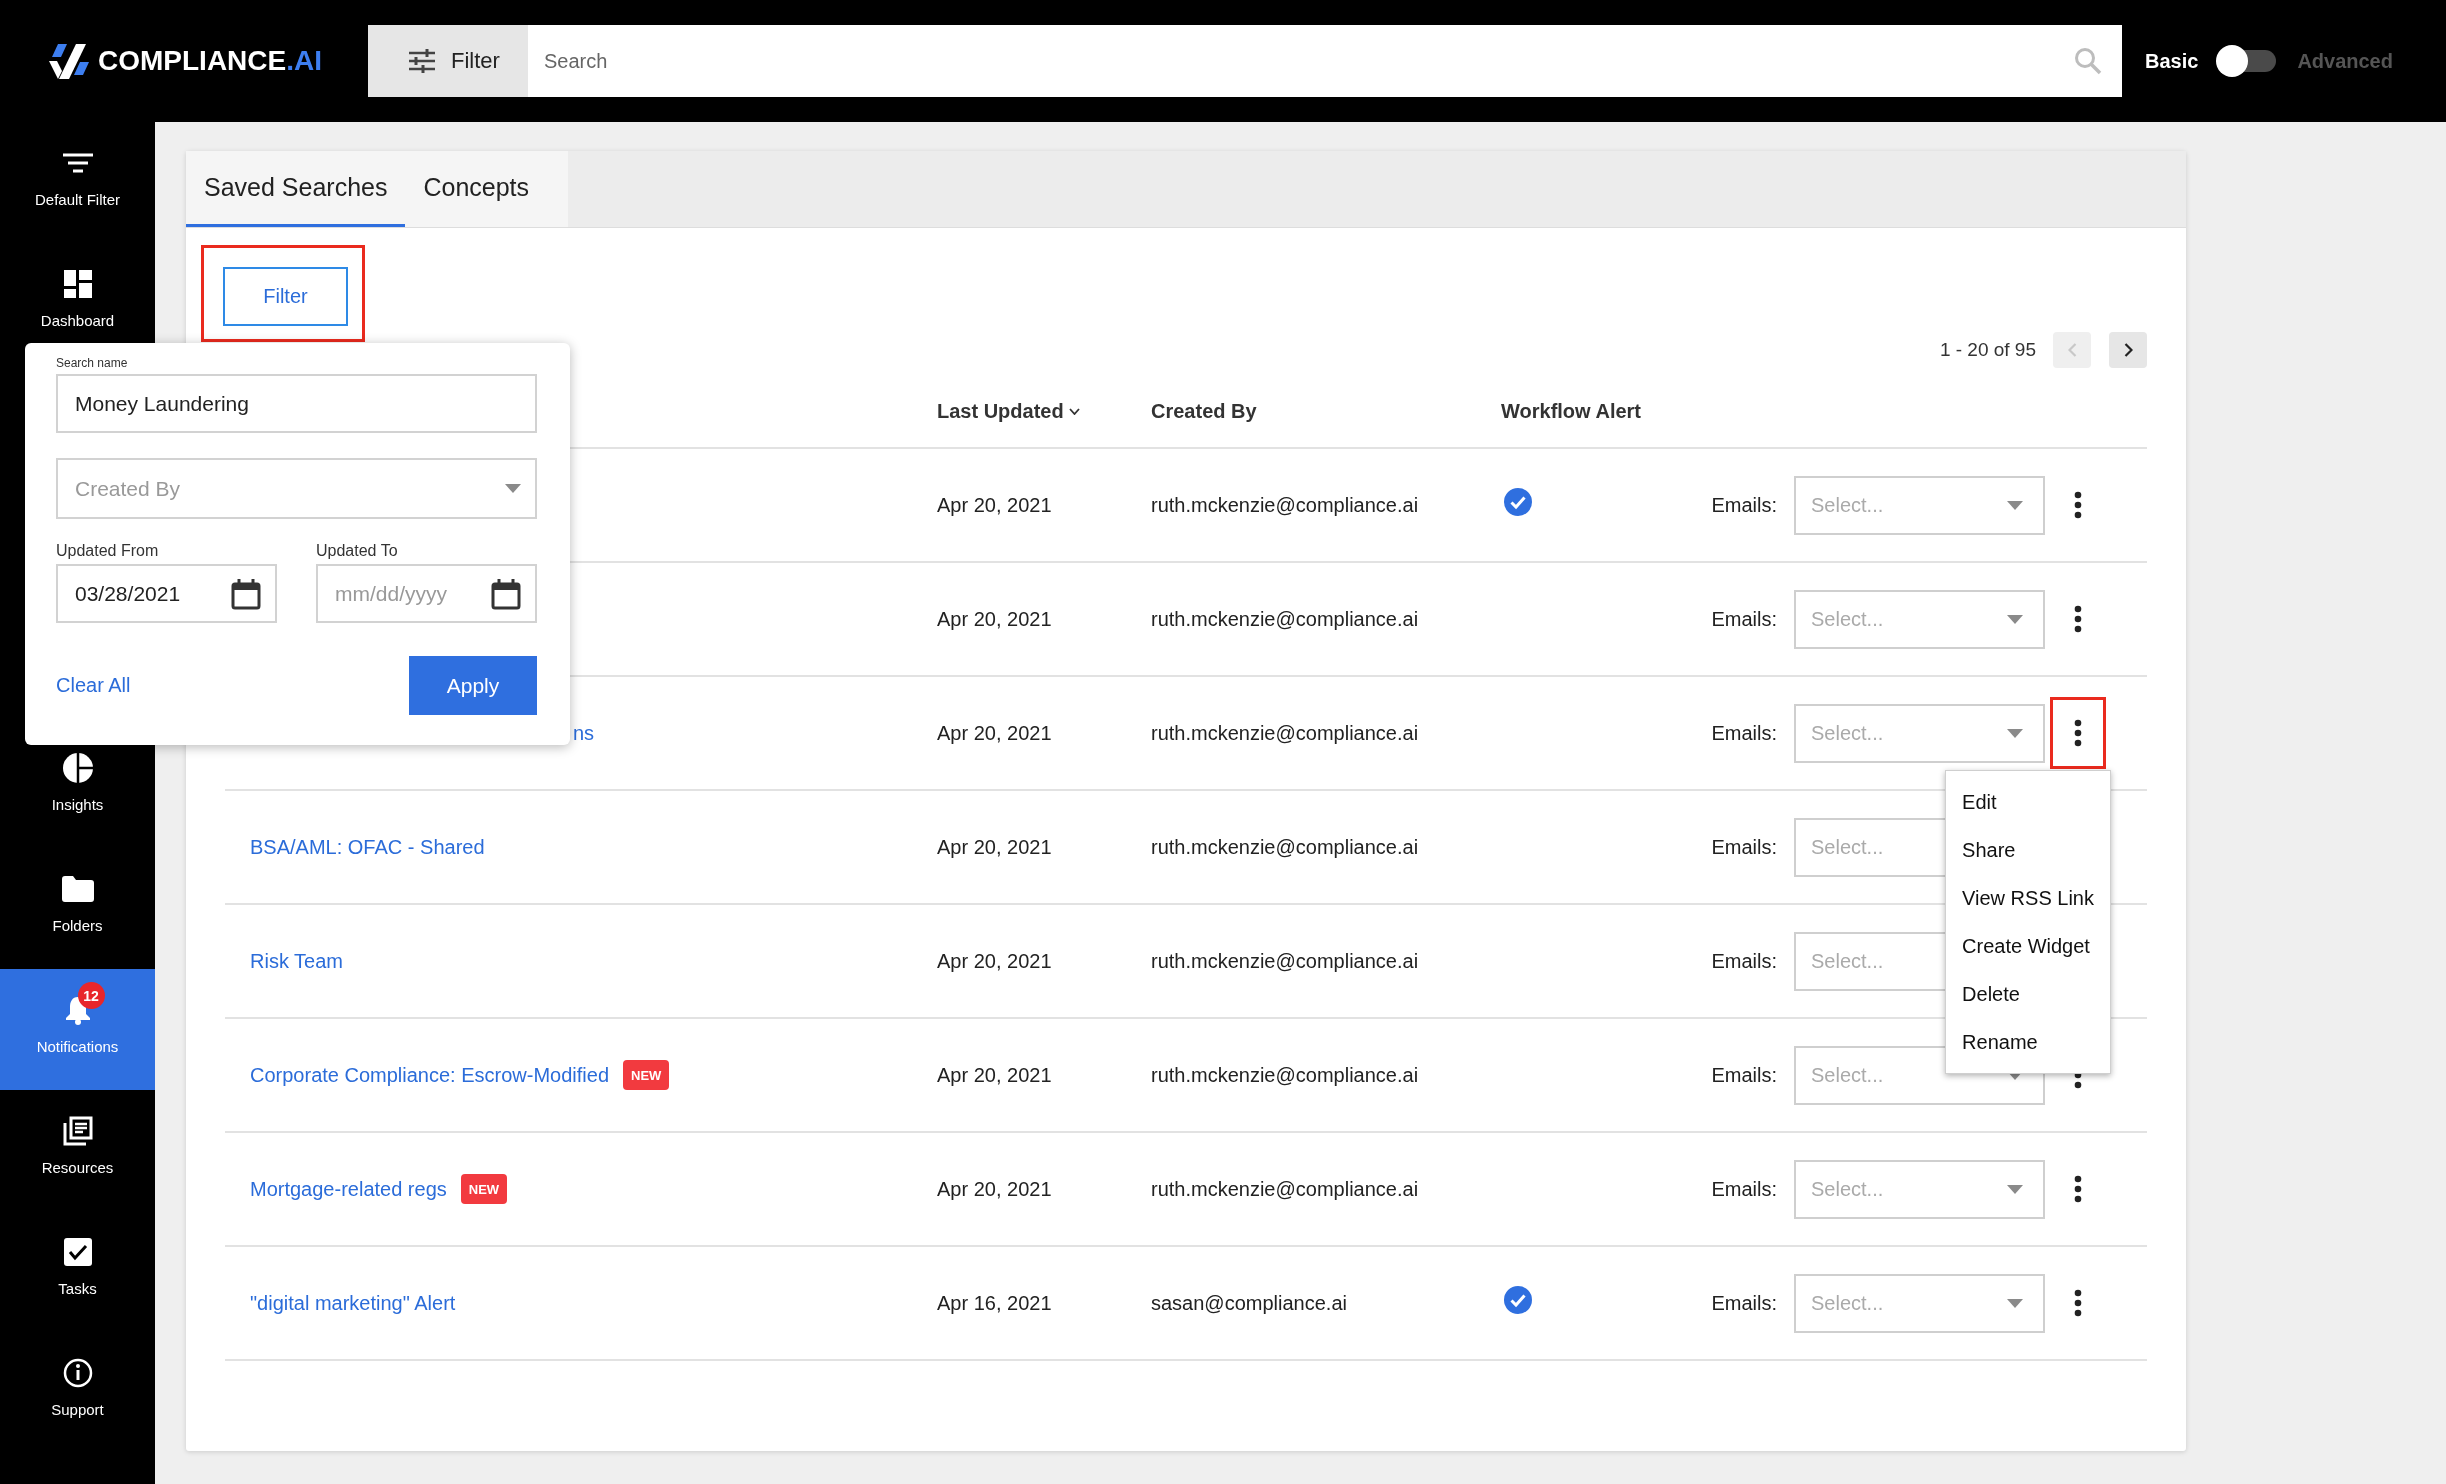  Describe the element at coordinates (77, 889) in the screenshot. I see `folder-icon` at that location.